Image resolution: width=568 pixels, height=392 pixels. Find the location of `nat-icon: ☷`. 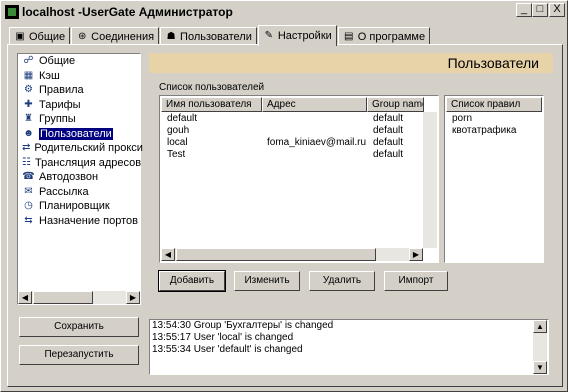

nat-icon: ☷ is located at coordinates (26, 162).